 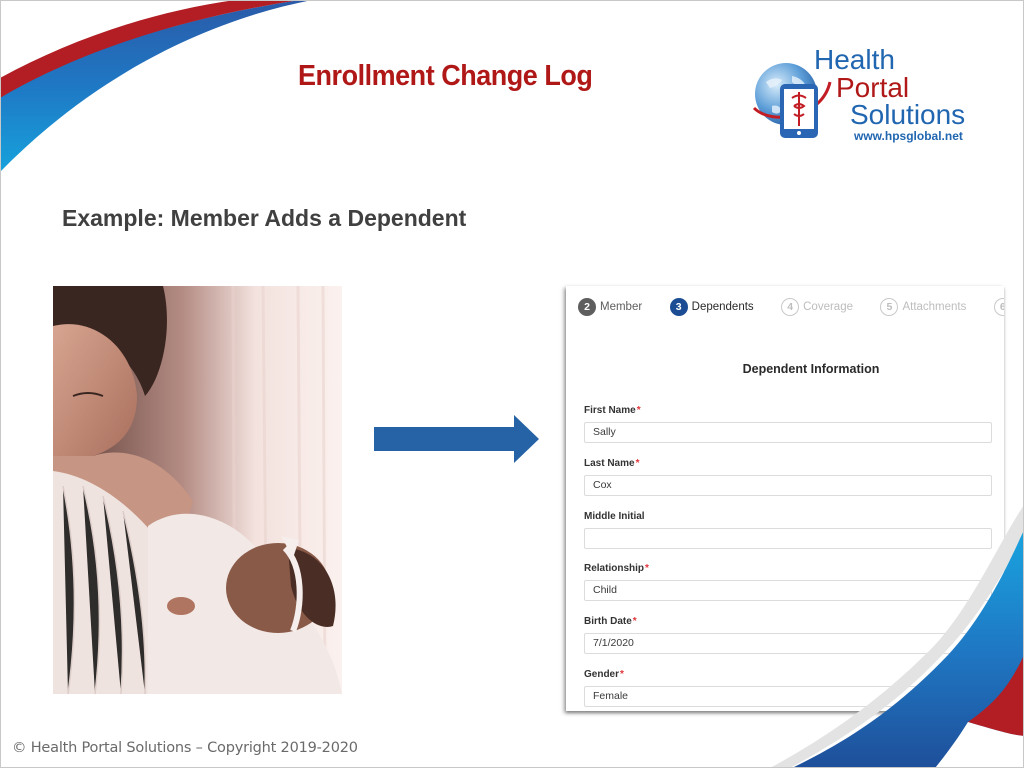 I want to click on relationship-label: Relationship, so click(x=614, y=568).